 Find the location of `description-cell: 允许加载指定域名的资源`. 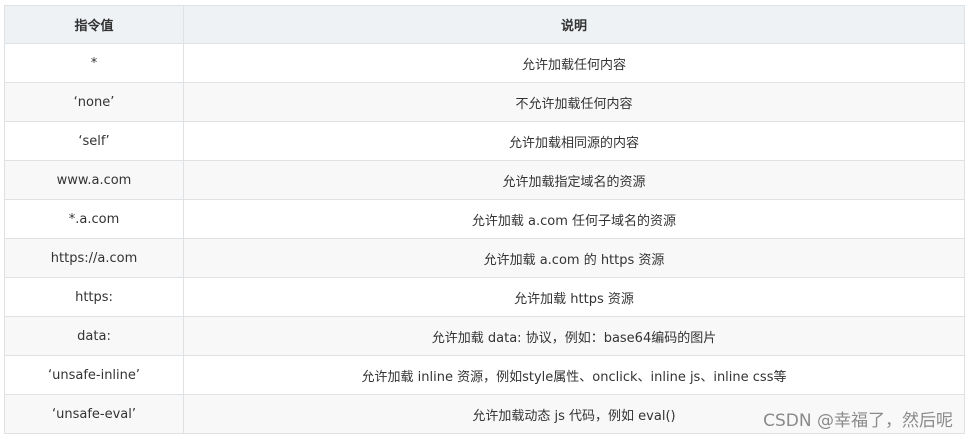

description-cell: 允许加载指定域名的资源 is located at coordinates (574, 180).